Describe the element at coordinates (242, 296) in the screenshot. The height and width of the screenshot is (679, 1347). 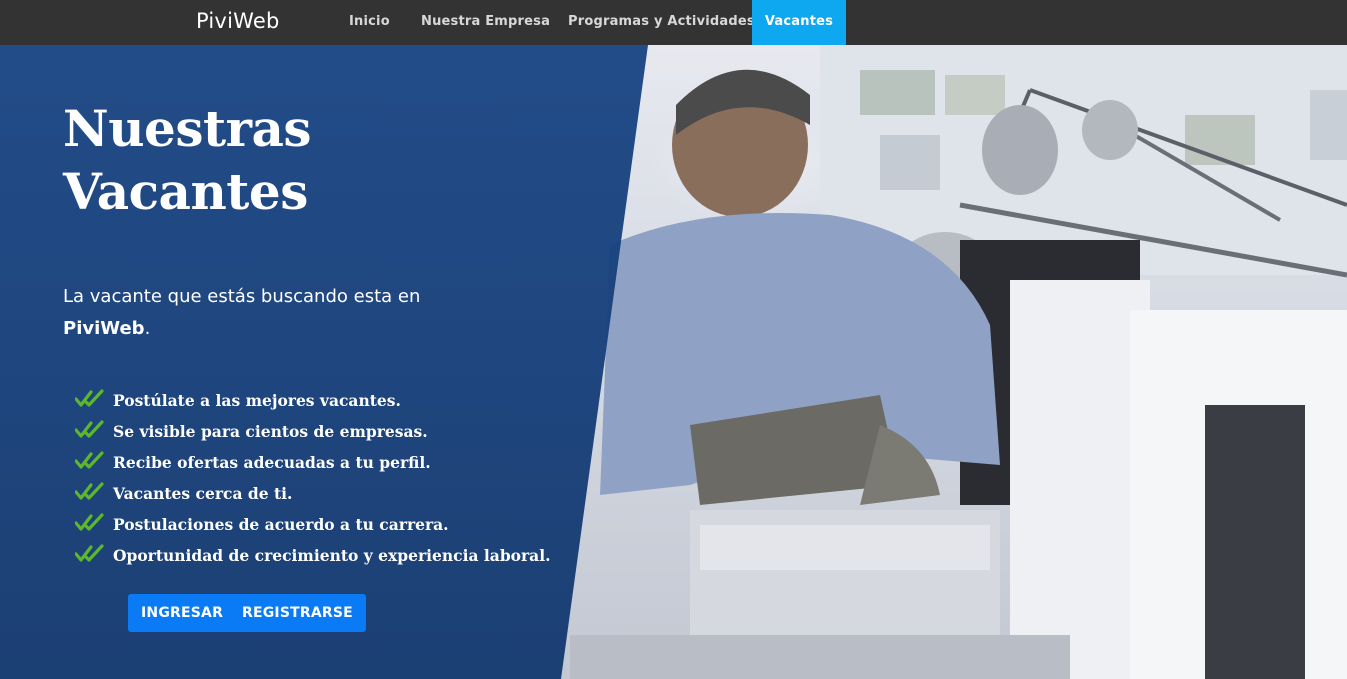
I see `hero-subtitle-text: La vacante que estás buscando esta en` at that location.